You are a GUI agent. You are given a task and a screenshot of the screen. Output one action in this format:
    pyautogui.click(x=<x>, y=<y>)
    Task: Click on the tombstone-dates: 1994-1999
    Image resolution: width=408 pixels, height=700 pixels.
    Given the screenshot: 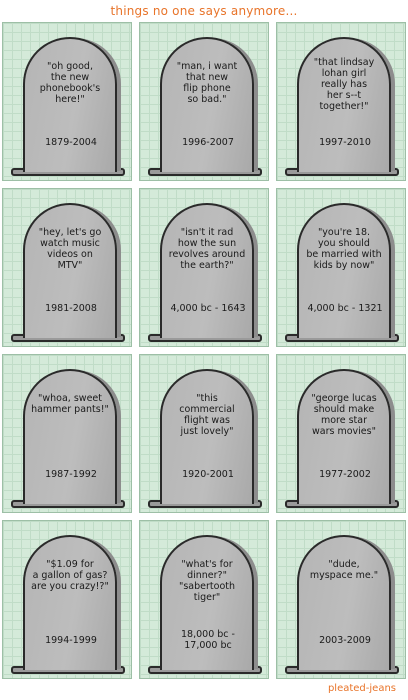 What is the action you would take?
    pyautogui.click(x=71, y=640)
    